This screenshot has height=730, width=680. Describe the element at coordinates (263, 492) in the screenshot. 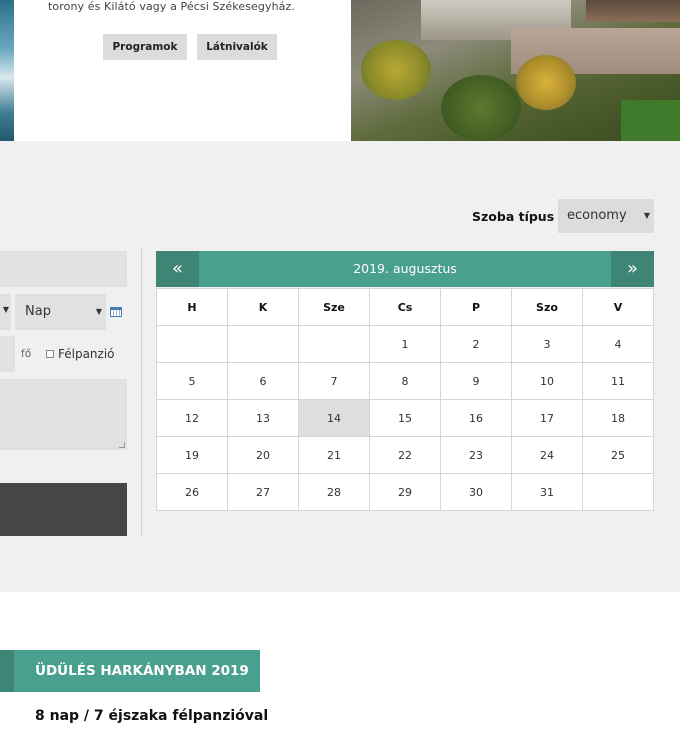

I see `calendar-day-cell: 27` at that location.